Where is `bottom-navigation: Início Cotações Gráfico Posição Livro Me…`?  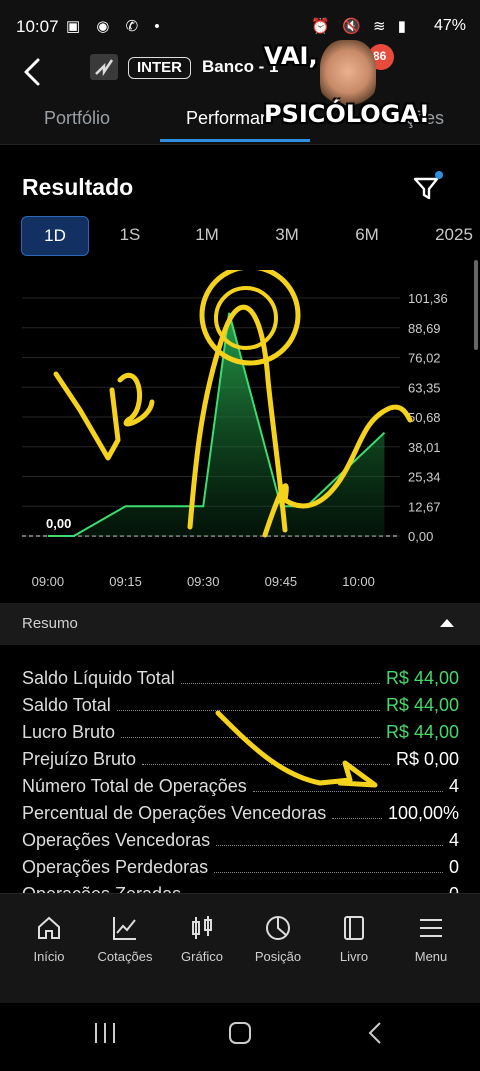
bottom-navigation: Início Cotações Gráfico Posição Livro Me… is located at coordinates (240, 948).